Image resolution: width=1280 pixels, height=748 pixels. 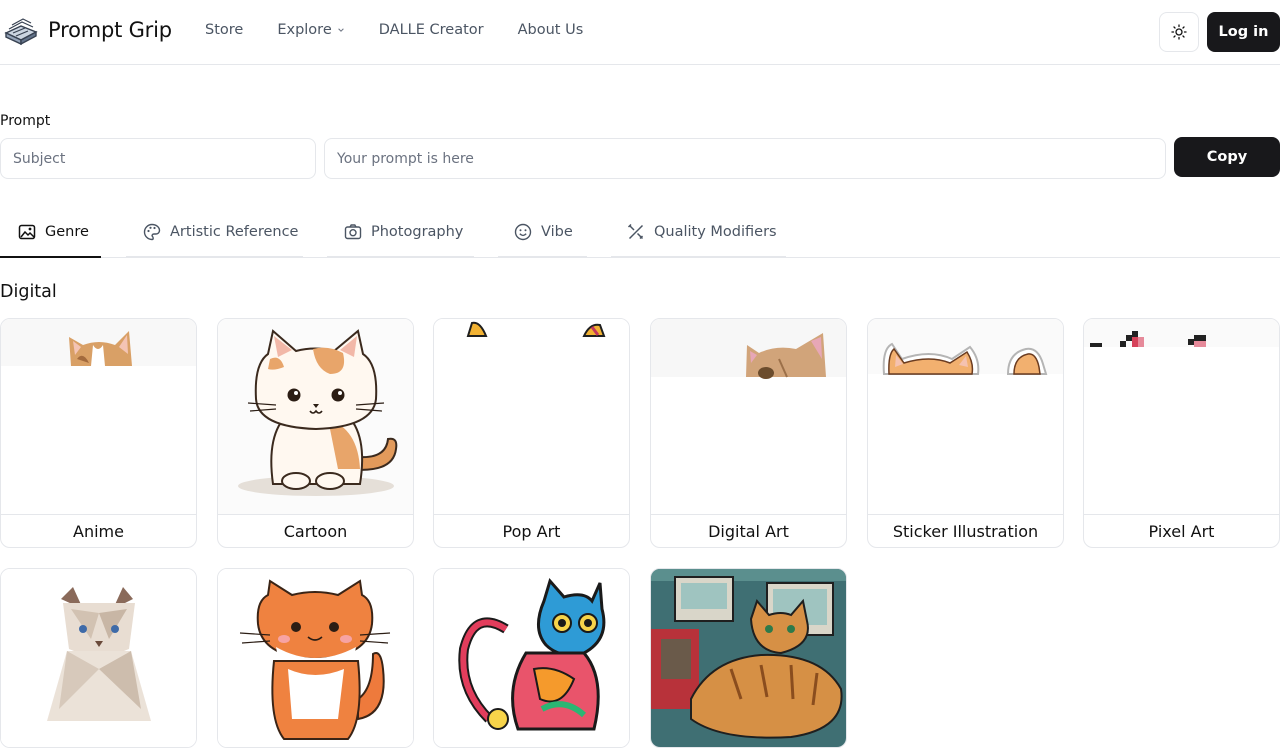 I want to click on copy-button: Copy, so click(x=1227, y=157).